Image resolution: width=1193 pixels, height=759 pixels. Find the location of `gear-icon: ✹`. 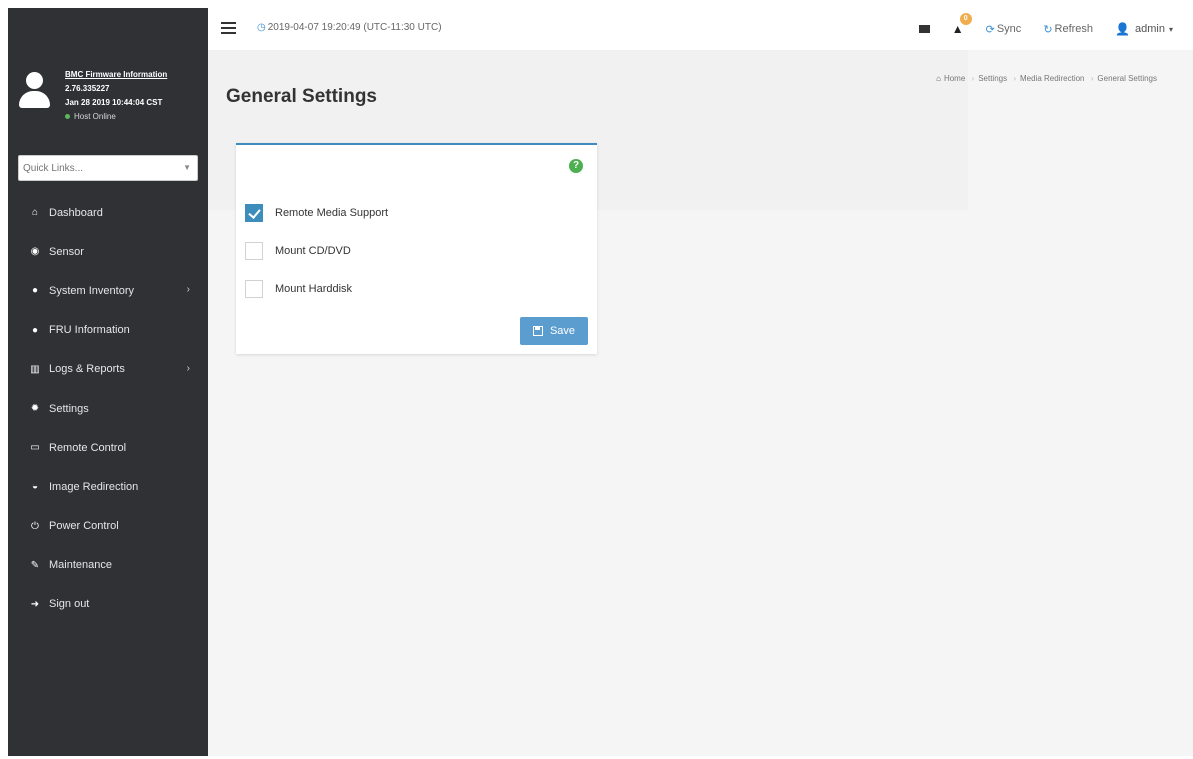

gear-icon: ✹ is located at coordinates (35, 409).